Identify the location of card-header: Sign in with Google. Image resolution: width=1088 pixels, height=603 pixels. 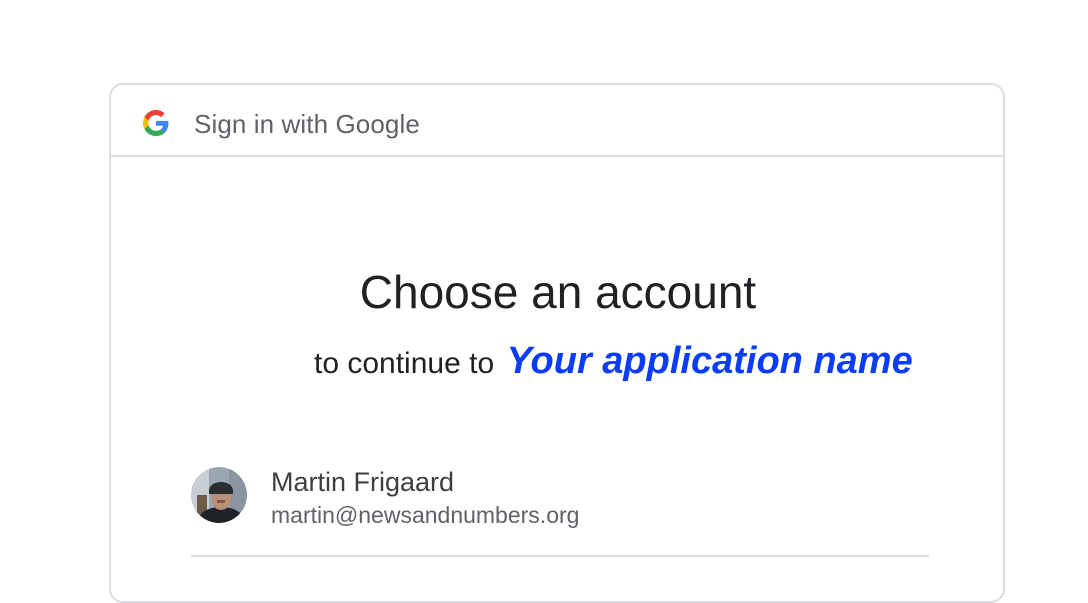
(557, 121).